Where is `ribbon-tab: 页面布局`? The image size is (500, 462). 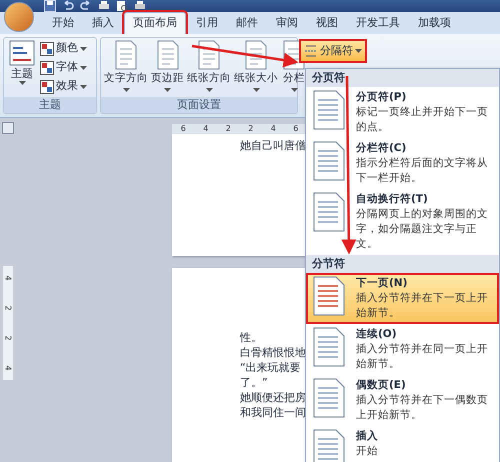
ribbon-tab: 页面布局 is located at coordinates (155, 23).